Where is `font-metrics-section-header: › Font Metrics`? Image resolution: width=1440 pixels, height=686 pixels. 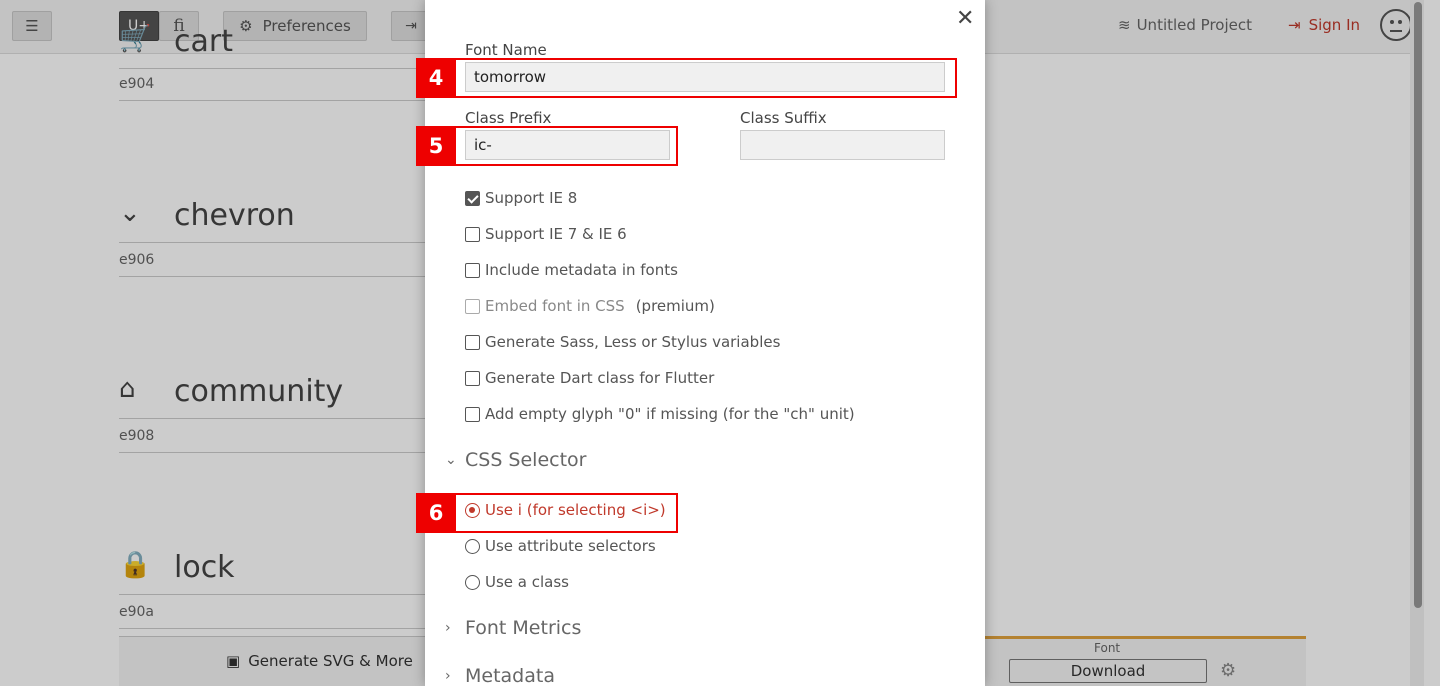
font-metrics-section-header: › Font Metrics is located at coordinates (513, 628).